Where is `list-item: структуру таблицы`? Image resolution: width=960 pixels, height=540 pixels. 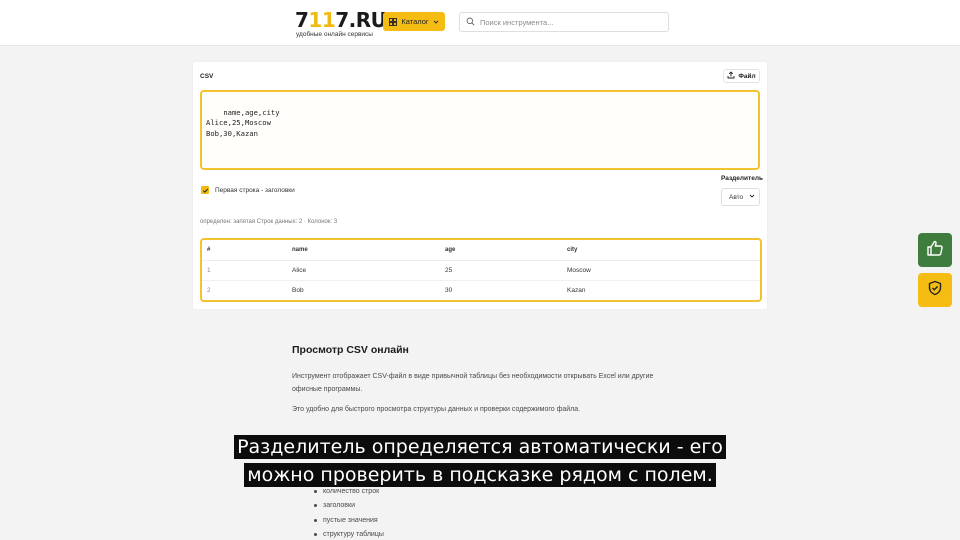
list-item: структуру таблицы is located at coordinates (349, 534).